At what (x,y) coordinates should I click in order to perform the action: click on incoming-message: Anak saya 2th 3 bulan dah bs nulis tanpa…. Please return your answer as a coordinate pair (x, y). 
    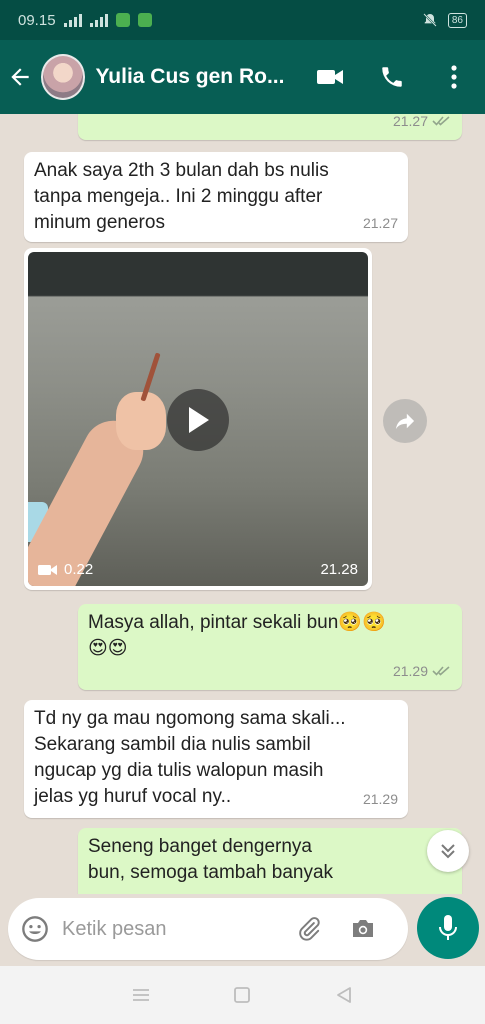
    Looking at the image, I should click on (216, 197).